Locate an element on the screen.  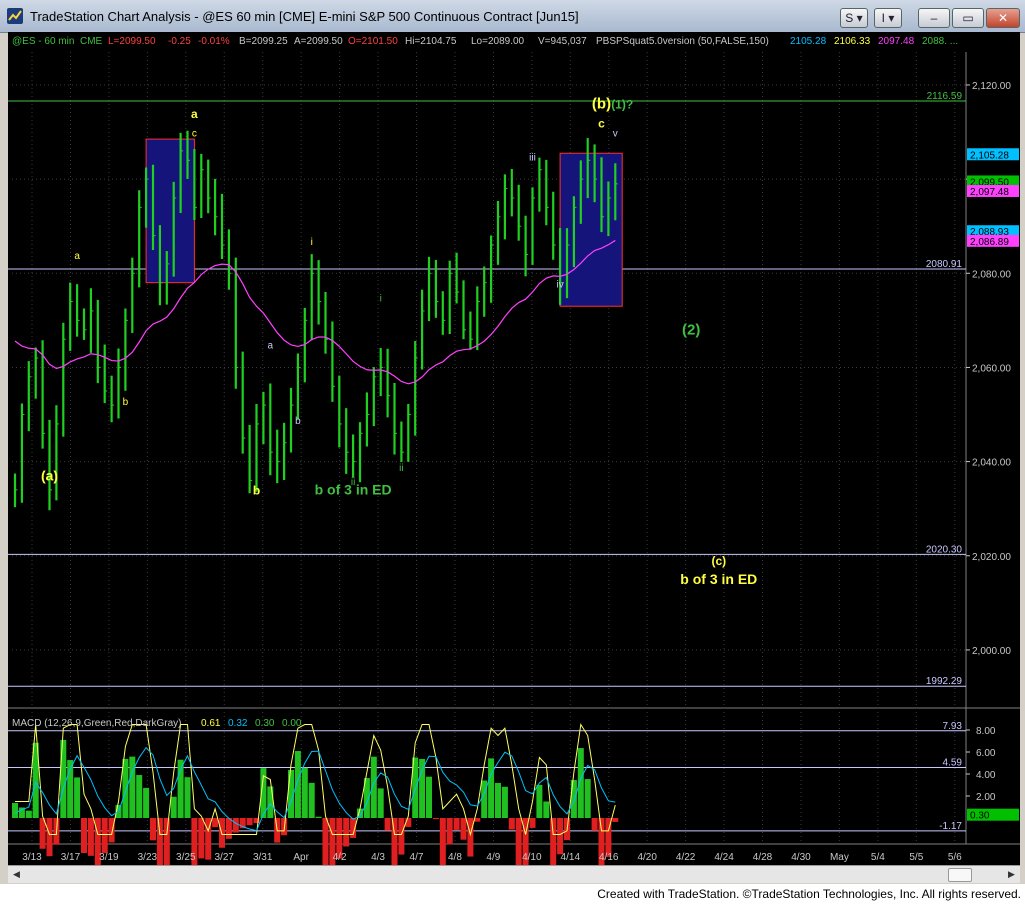
wave-label: a is located at coordinates (271, 346).